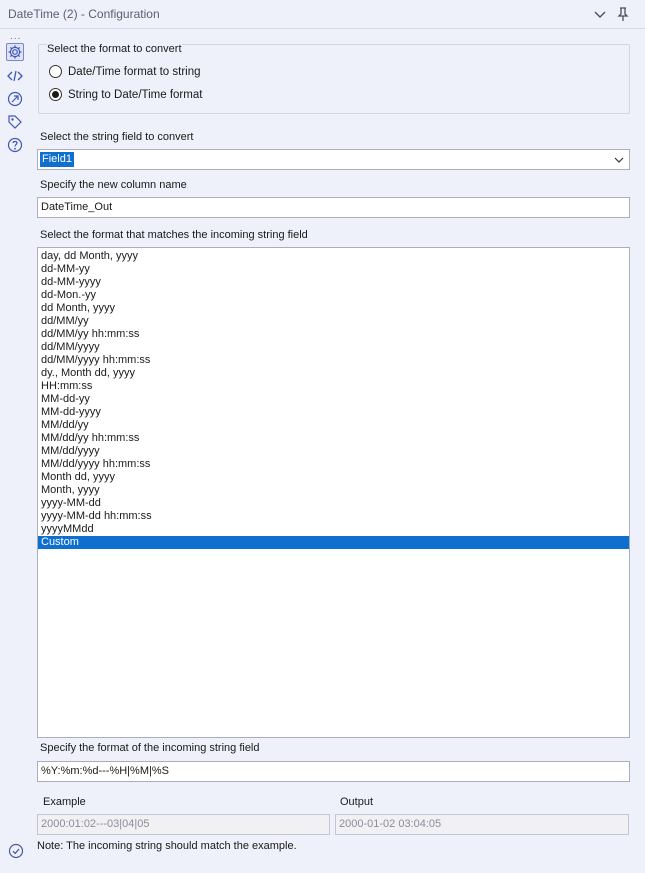 The image size is (645, 873). I want to click on format-list-item: dd/MM/yy hh:mm:ss, so click(333, 334).